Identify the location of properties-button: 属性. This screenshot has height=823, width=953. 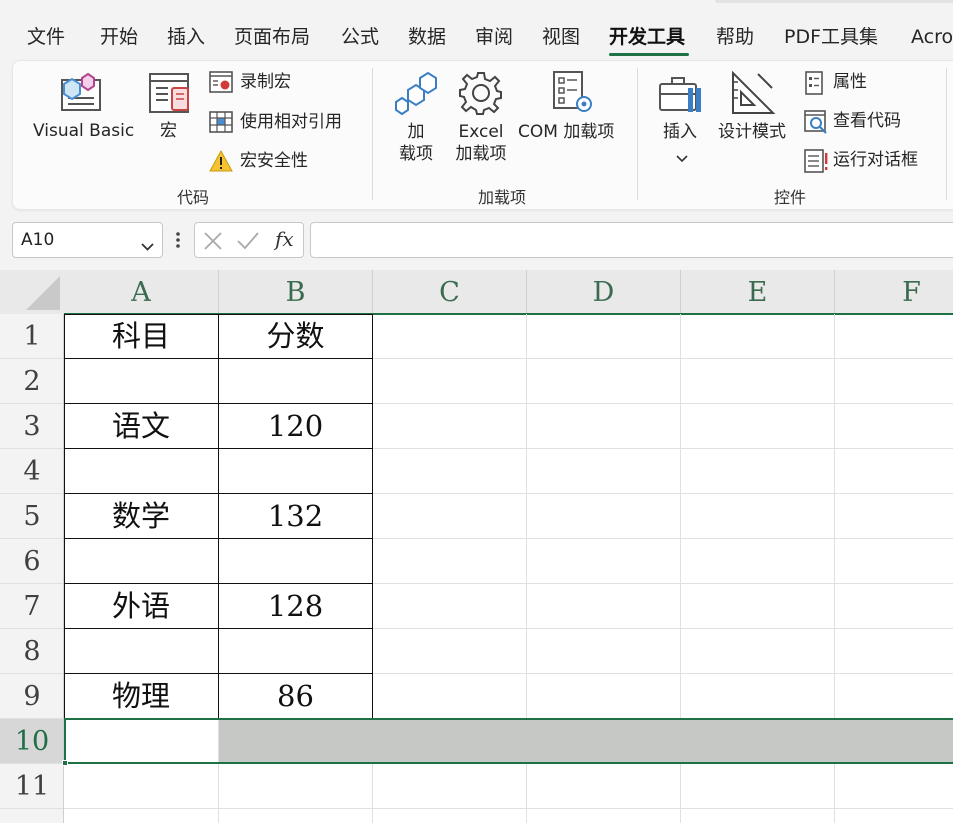
(850, 82).